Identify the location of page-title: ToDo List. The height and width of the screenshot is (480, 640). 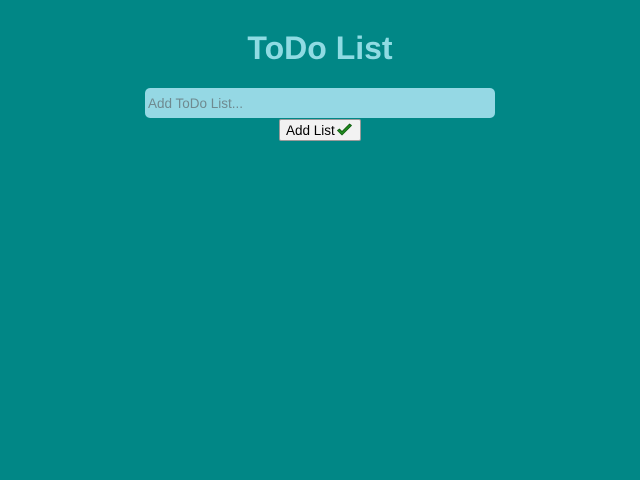
(320, 48).